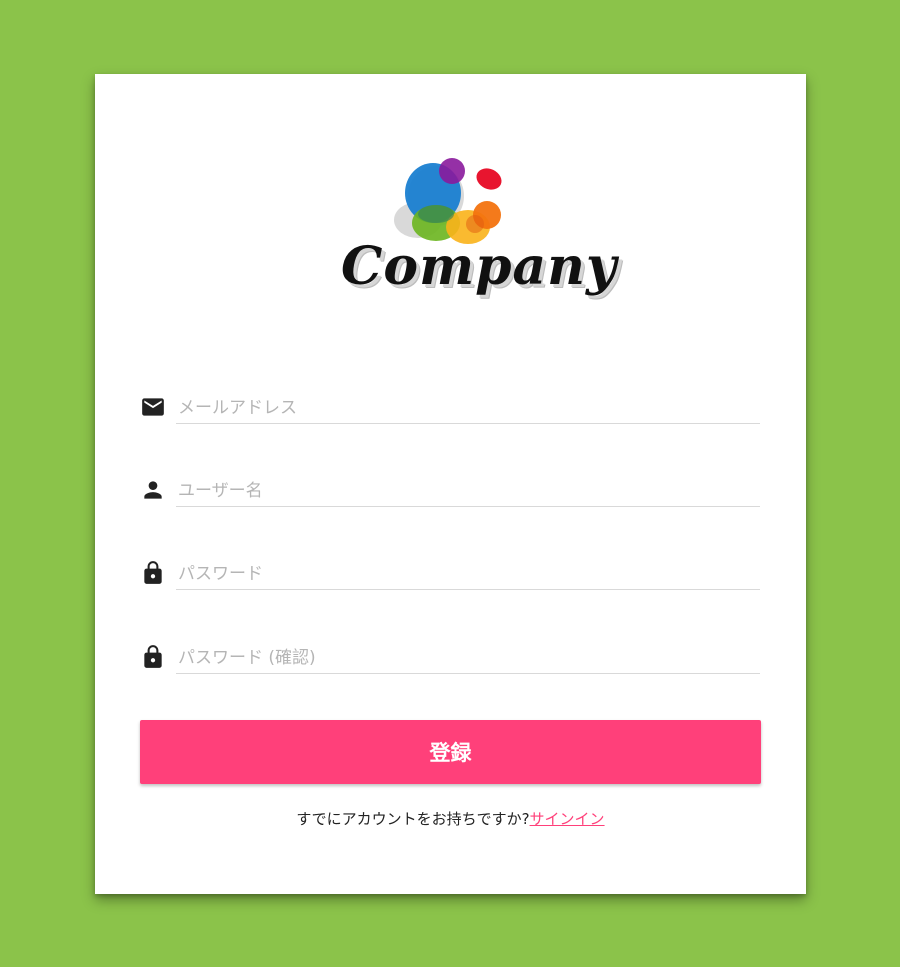  I want to click on signin-link: サインイン, so click(567, 819).